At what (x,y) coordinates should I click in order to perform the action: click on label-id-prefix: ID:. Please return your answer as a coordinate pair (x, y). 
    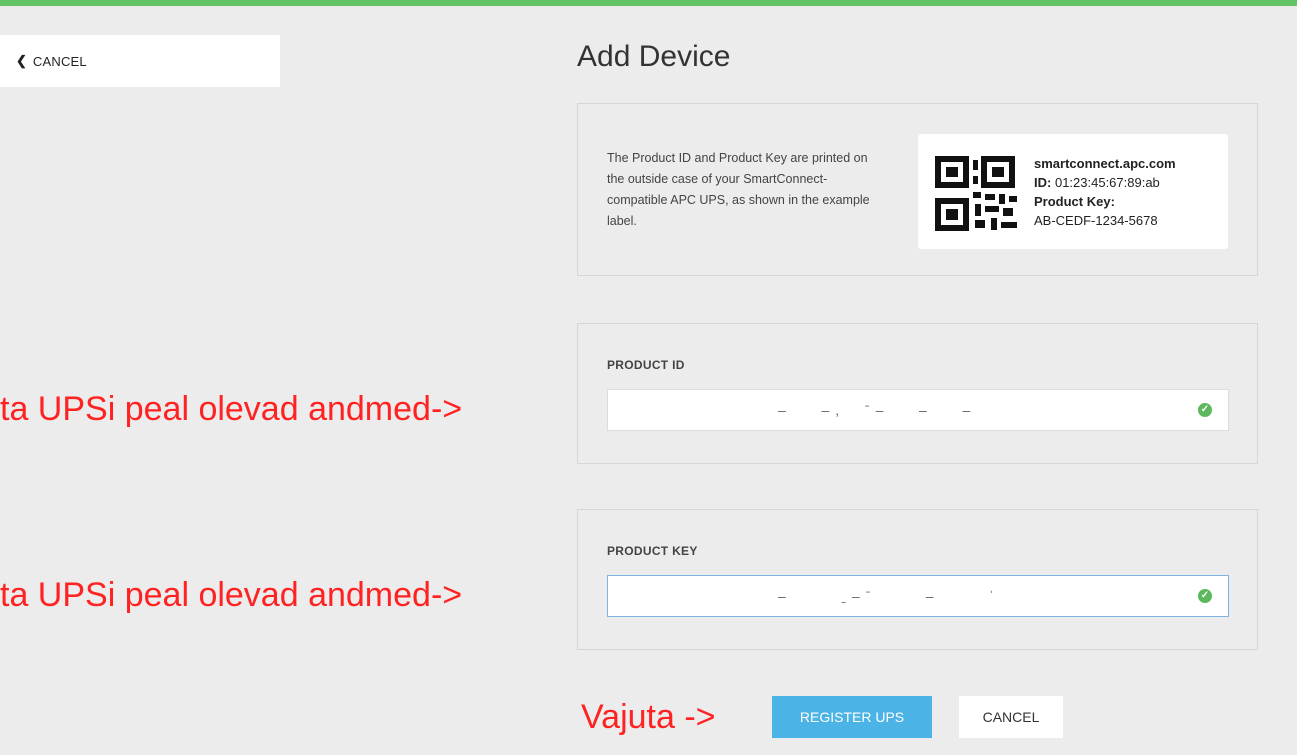
    Looking at the image, I should click on (1043, 182).